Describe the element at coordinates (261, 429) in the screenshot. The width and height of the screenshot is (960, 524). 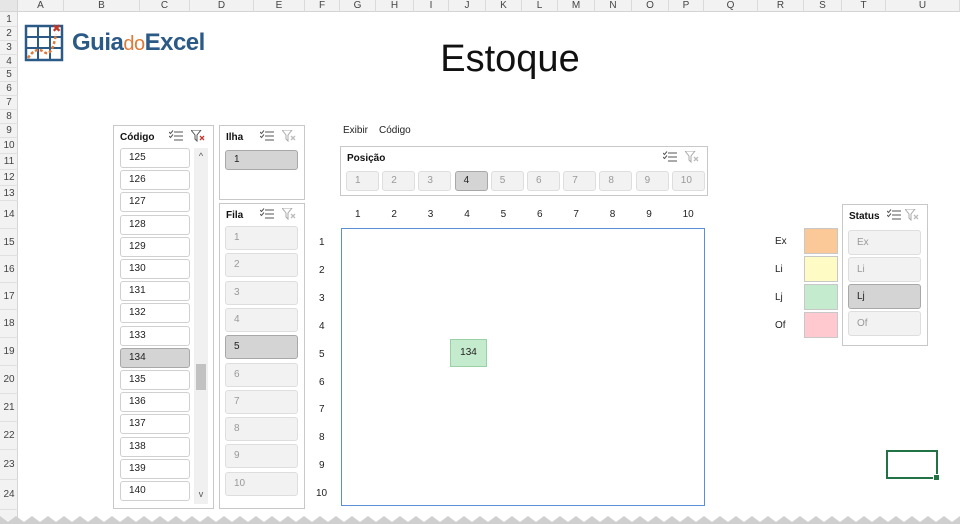
I see `slicer-item-fila-8: 8` at that location.